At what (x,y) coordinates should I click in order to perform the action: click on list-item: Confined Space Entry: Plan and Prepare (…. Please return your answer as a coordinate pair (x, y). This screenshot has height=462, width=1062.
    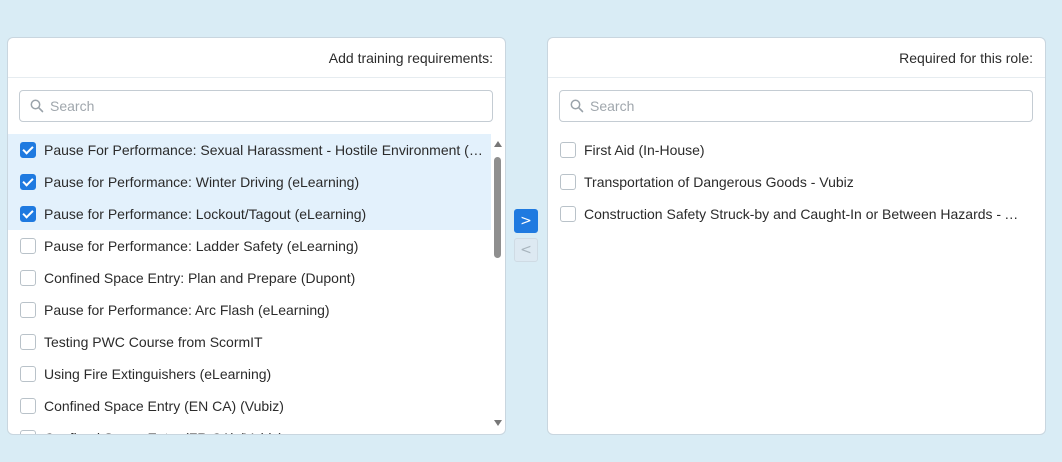
    Looking at the image, I should click on (249, 278).